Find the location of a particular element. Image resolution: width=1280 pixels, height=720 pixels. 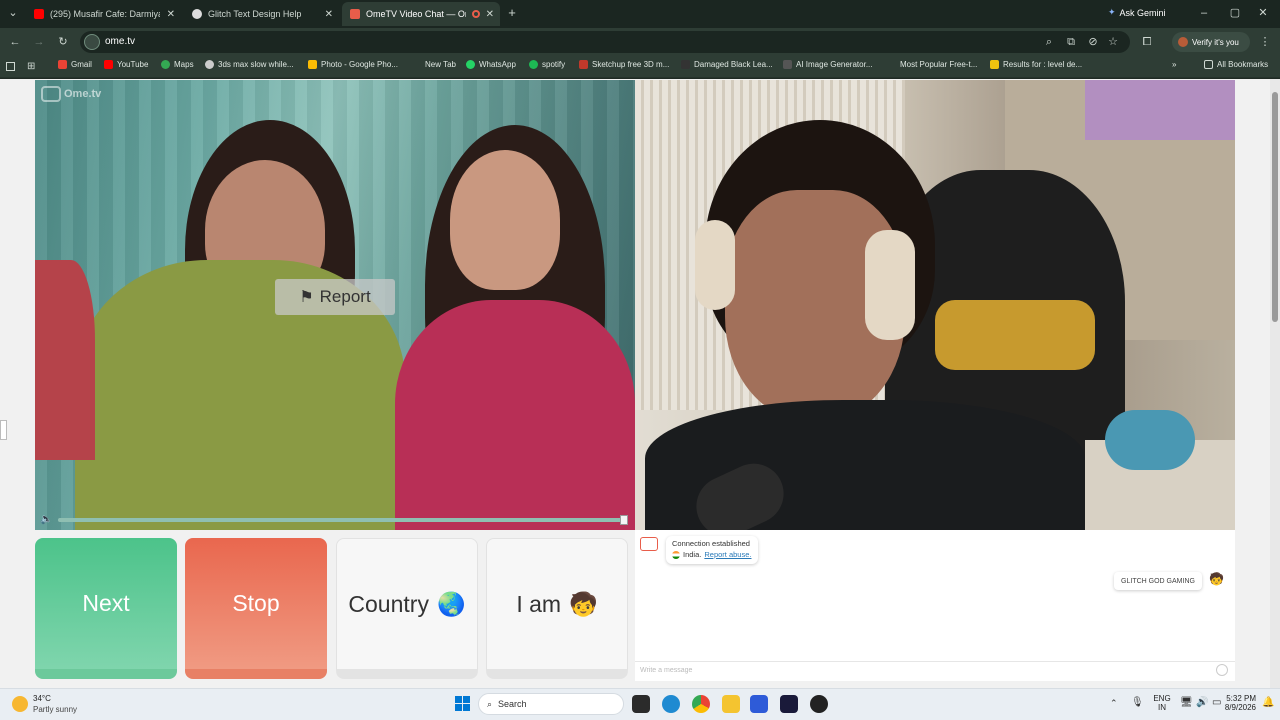

windows-start-icon is located at coordinates (463, 704).